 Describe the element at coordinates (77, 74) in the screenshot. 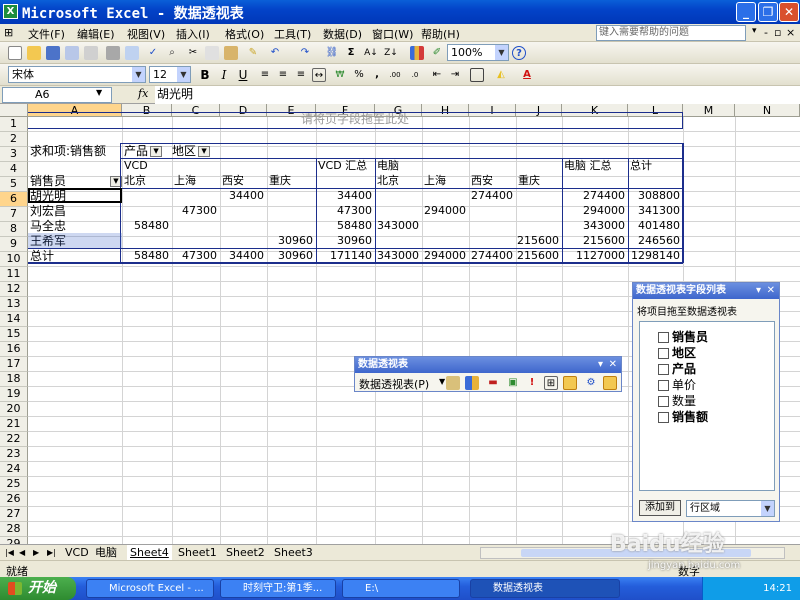

I see `font-select: 宋体 ▼` at that location.